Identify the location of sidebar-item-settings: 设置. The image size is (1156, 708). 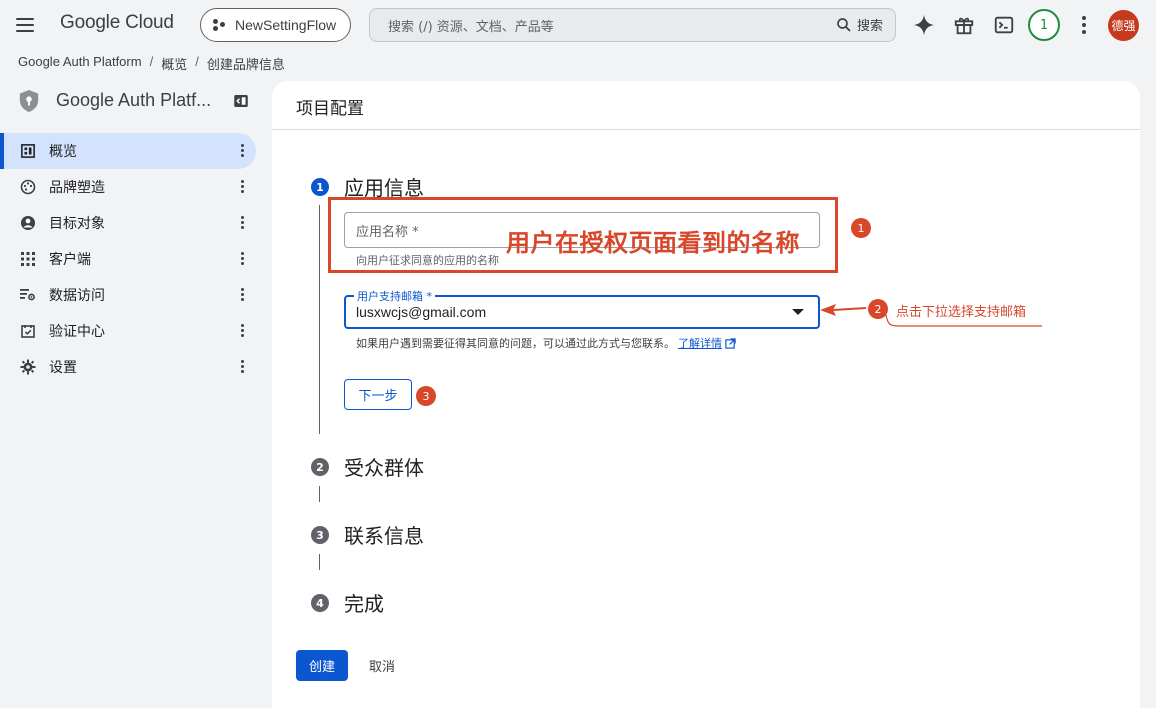
(128, 367).